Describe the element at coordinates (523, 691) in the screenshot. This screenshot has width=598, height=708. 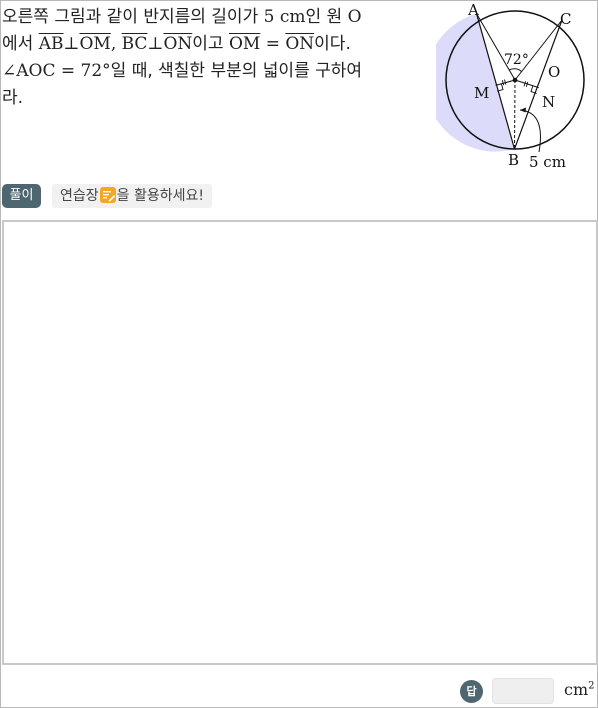
I see `answer-input` at that location.